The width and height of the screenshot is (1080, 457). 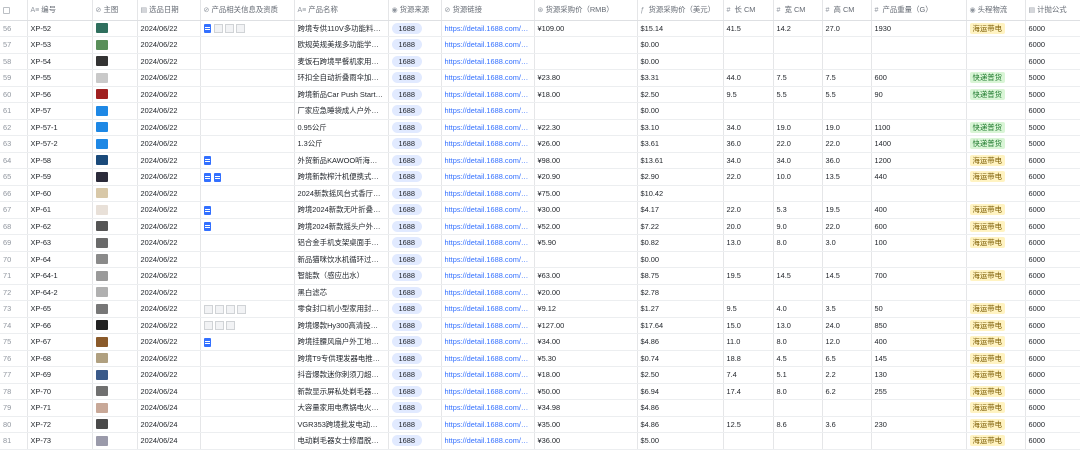 I want to click on price-rmb-cell: ¥23.80, so click(x=586, y=78).